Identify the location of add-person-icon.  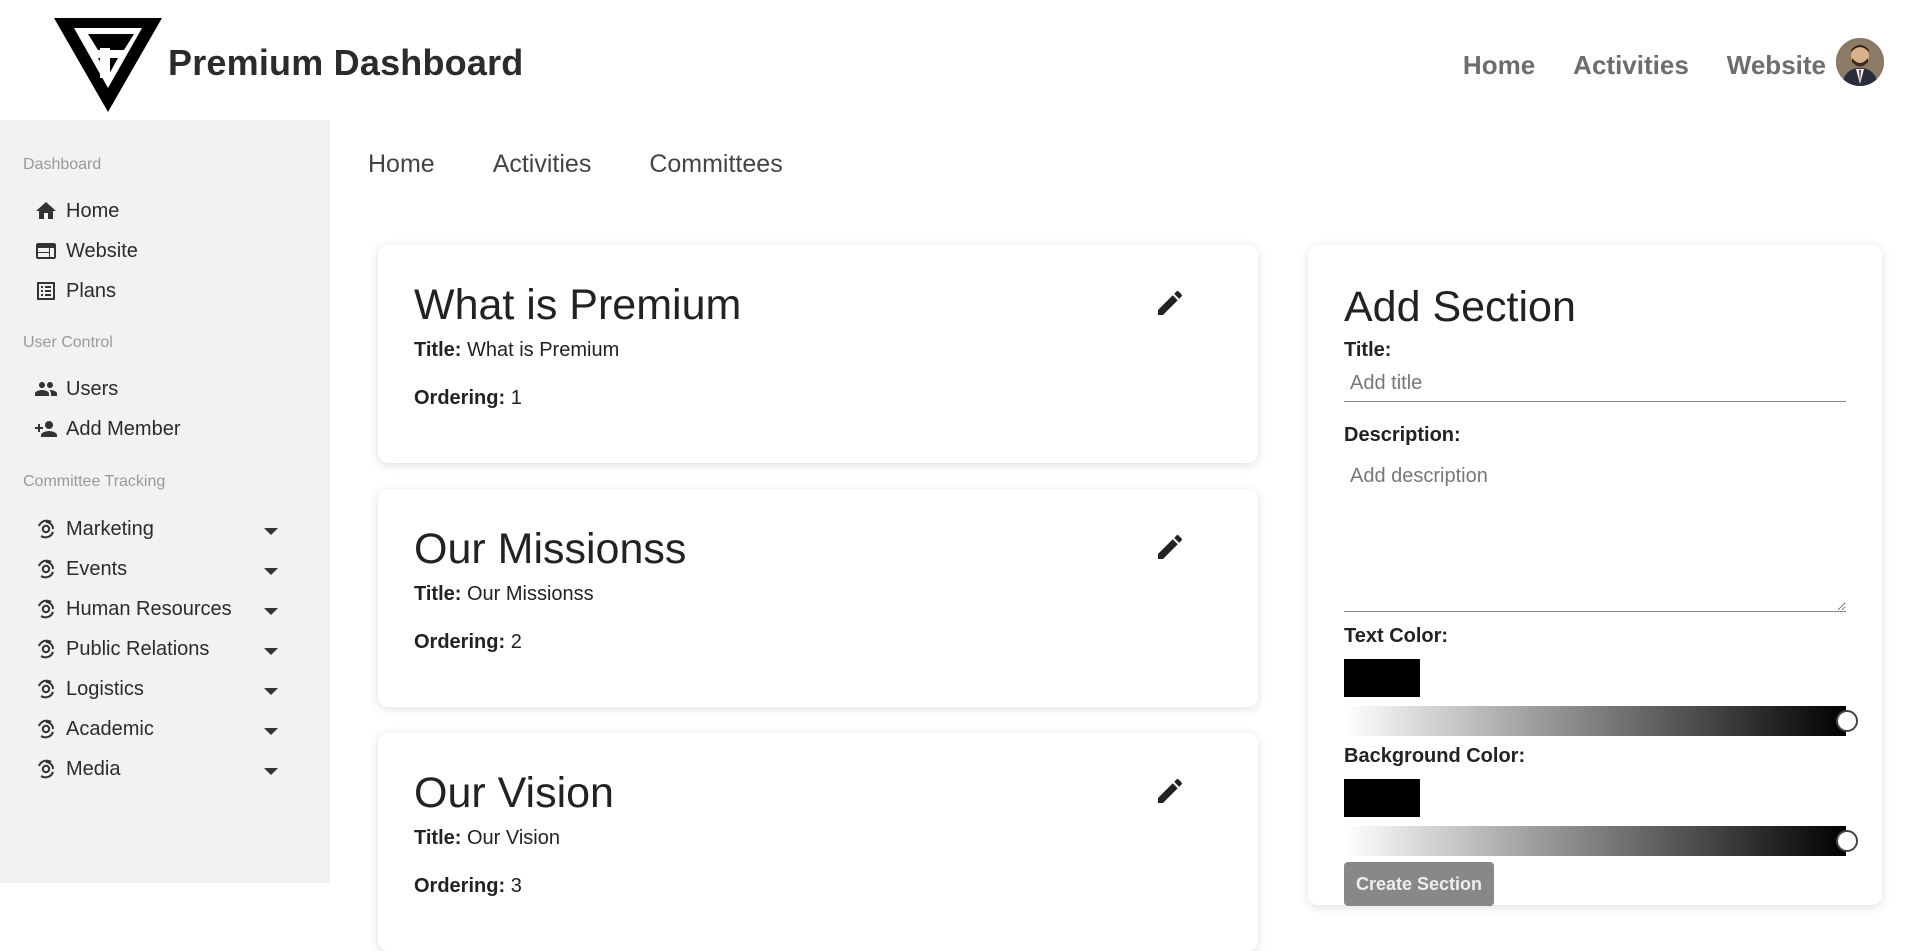
(46, 429).